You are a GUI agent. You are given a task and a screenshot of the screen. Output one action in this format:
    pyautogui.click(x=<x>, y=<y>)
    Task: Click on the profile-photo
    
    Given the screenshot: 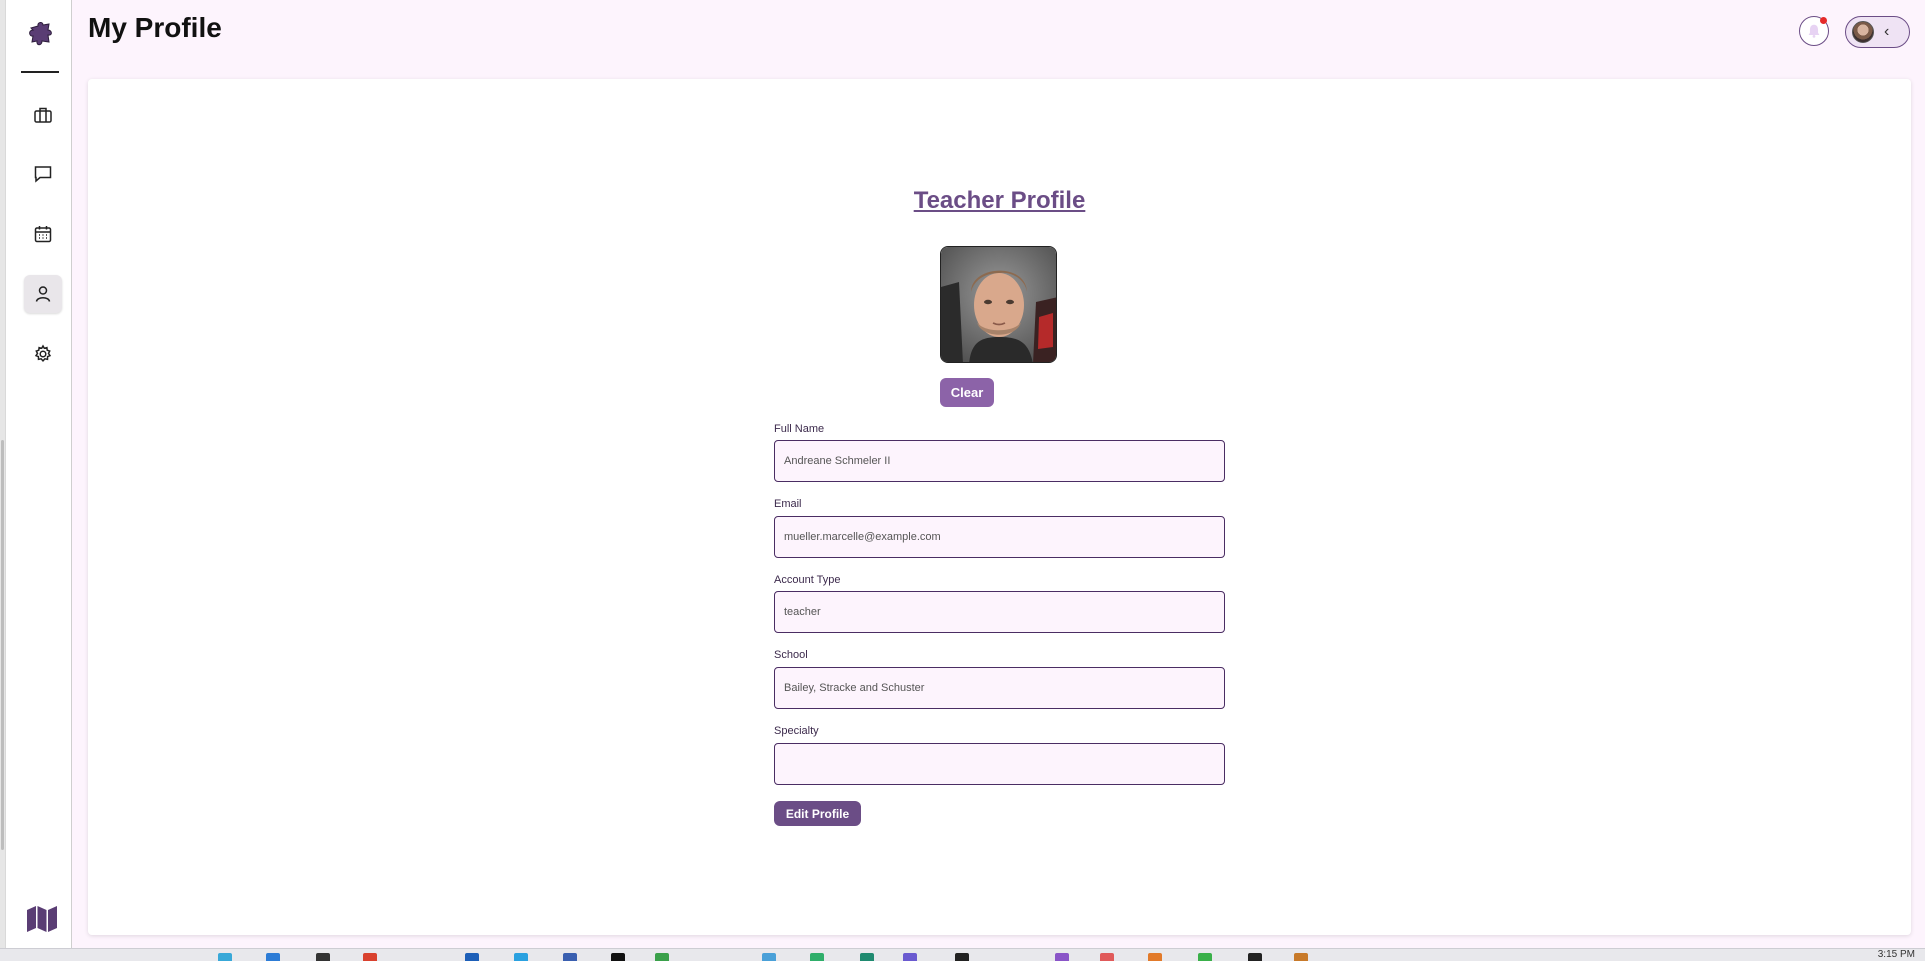 What is the action you would take?
    pyautogui.click(x=998, y=304)
    